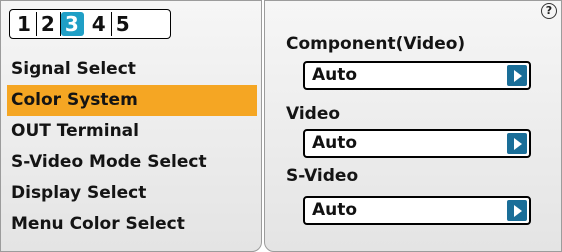 The height and width of the screenshot is (252, 562). I want to click on video-value: Auto, so click(335, 143).